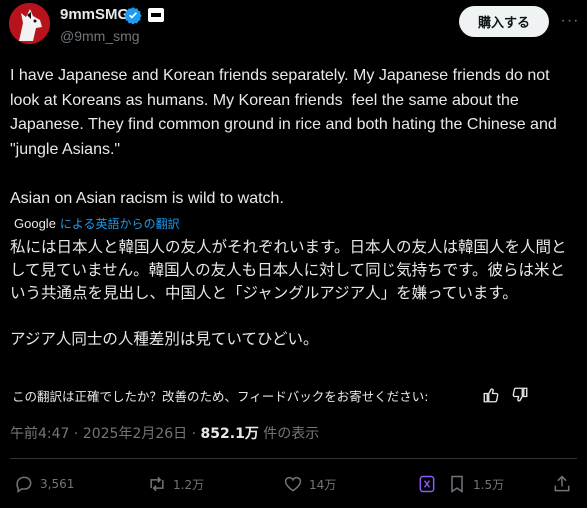 This screenshot has width=587, height=508. What do you see at coordinates (489, 484) in the screenshot?
I see `bookmark-count: 1.5万` at bounding box center [489, 484].